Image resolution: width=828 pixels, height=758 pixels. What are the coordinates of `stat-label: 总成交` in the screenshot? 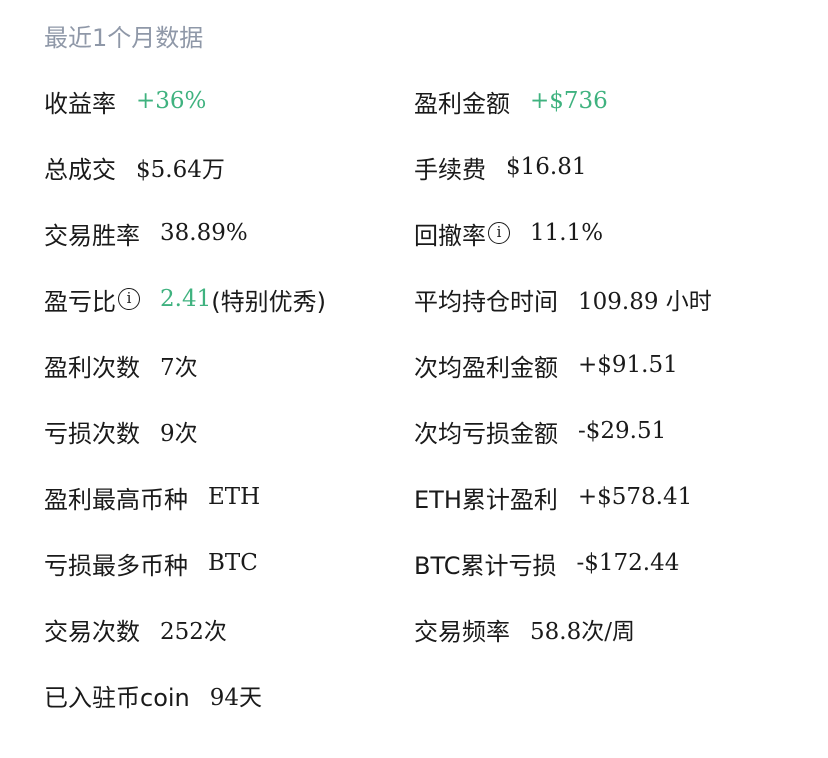 It's located at (80, 169).